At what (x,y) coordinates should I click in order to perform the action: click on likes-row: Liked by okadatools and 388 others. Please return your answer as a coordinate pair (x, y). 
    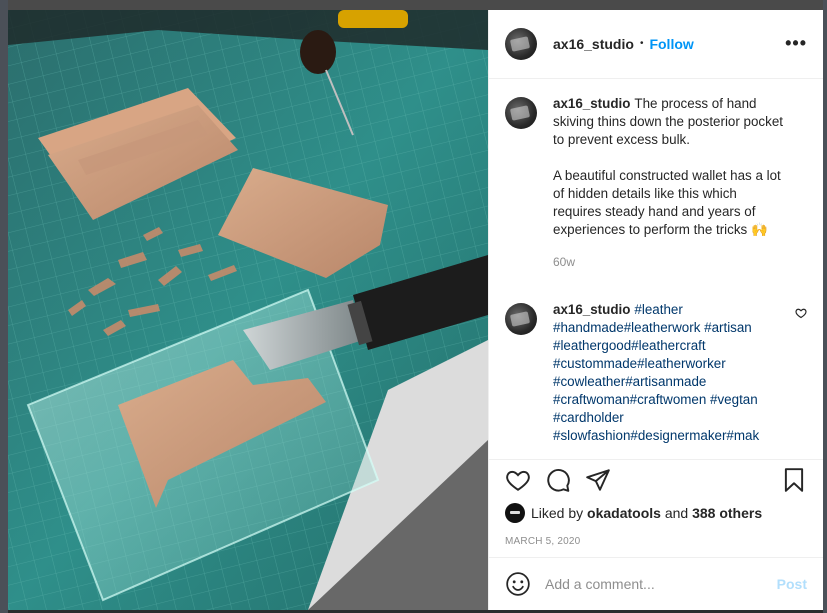
    Looking at the image, I should click on (656, 513).